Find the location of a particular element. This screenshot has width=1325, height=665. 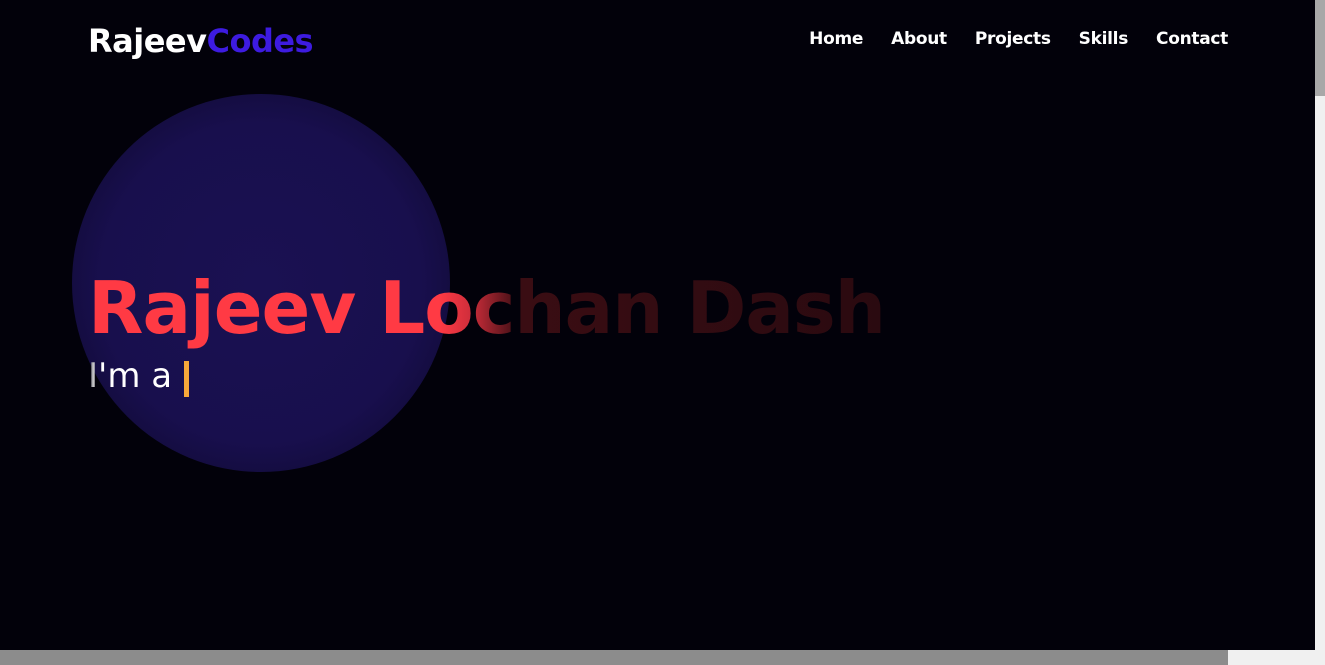

nav-link-home: Home is located at coordinates (836, 39).